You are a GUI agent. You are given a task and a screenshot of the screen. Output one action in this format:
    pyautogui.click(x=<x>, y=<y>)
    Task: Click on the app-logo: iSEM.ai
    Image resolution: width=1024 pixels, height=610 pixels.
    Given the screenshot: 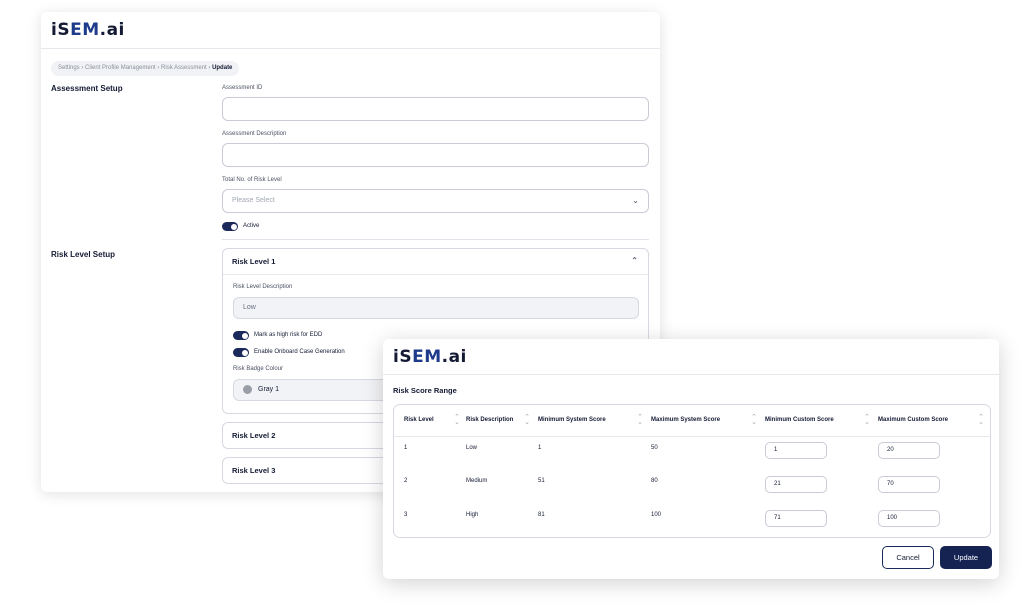 What is the action you would take?
    pyautogui.click(x=88, y=30)
    